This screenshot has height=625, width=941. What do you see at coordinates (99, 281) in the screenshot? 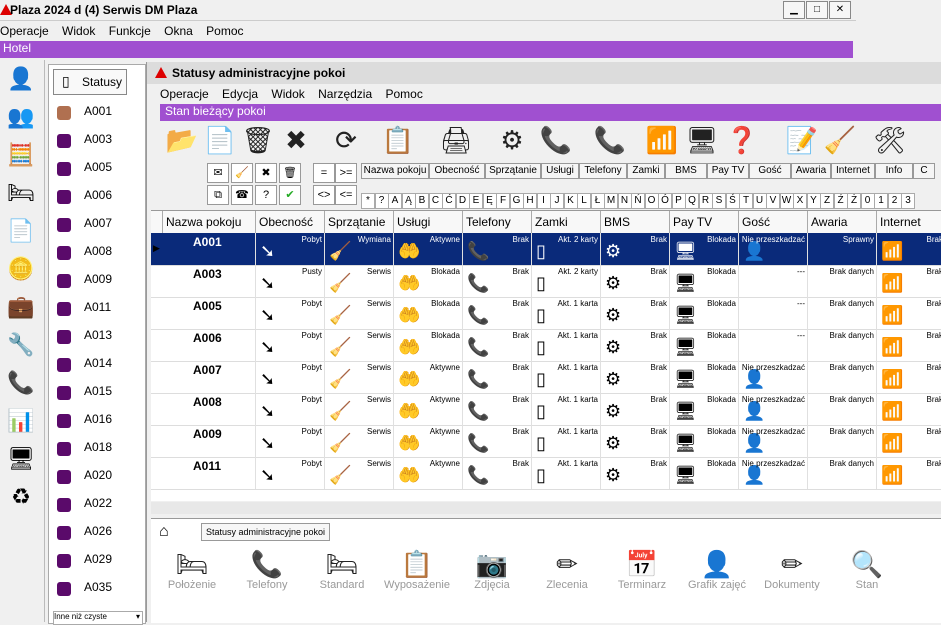
I see `room-list-item: A009` at bounding box center [99, 281].